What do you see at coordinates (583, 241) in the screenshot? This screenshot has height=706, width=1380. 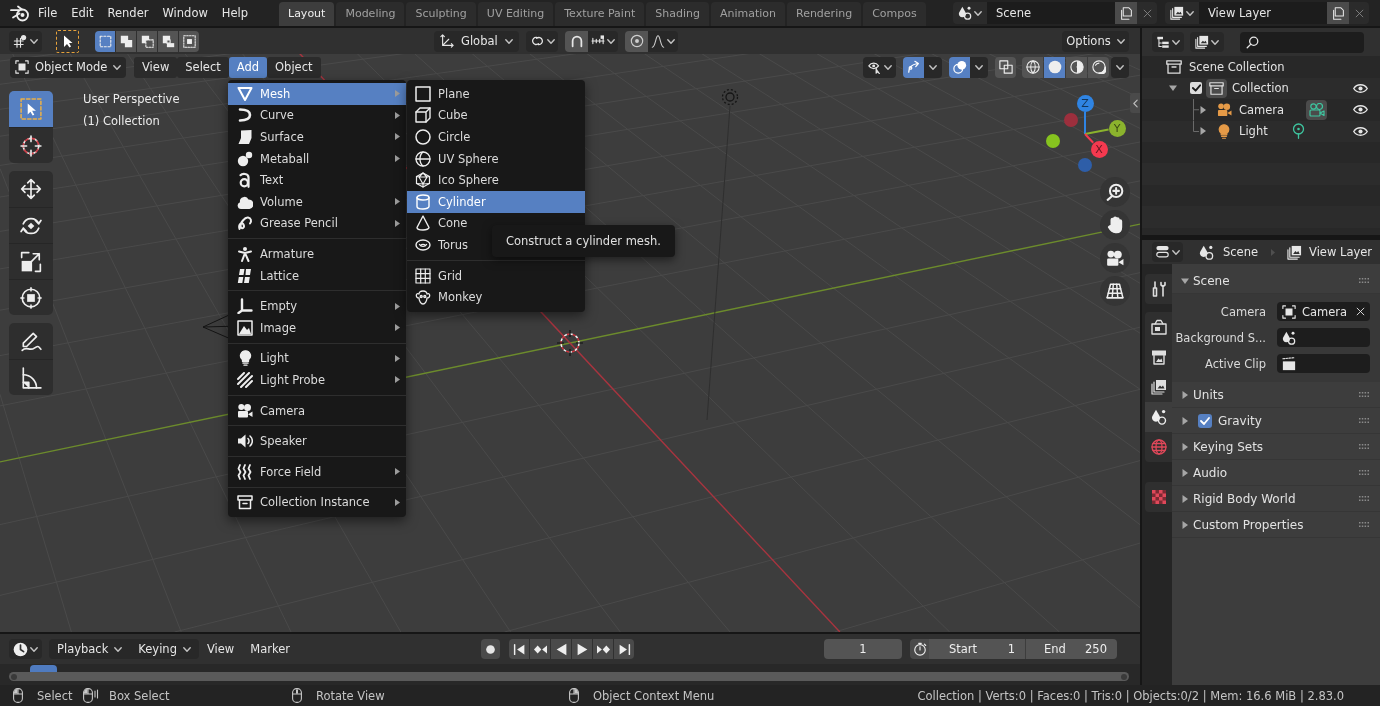 I see `tooltip: Construct a cylinder mesh.` at bounding box center [583, 241].